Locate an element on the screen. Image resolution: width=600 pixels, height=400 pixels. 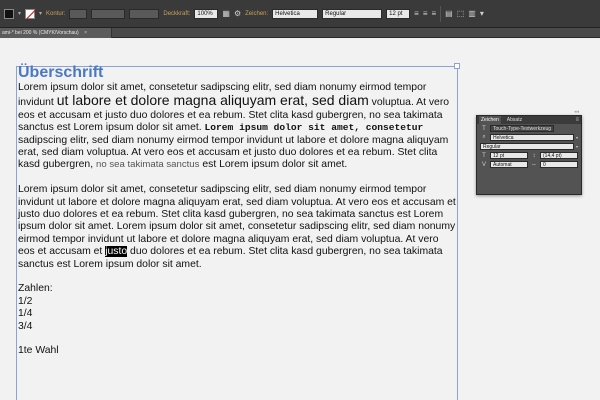
collapse-icon: ◂◂ is located at coordinates (576, 112).